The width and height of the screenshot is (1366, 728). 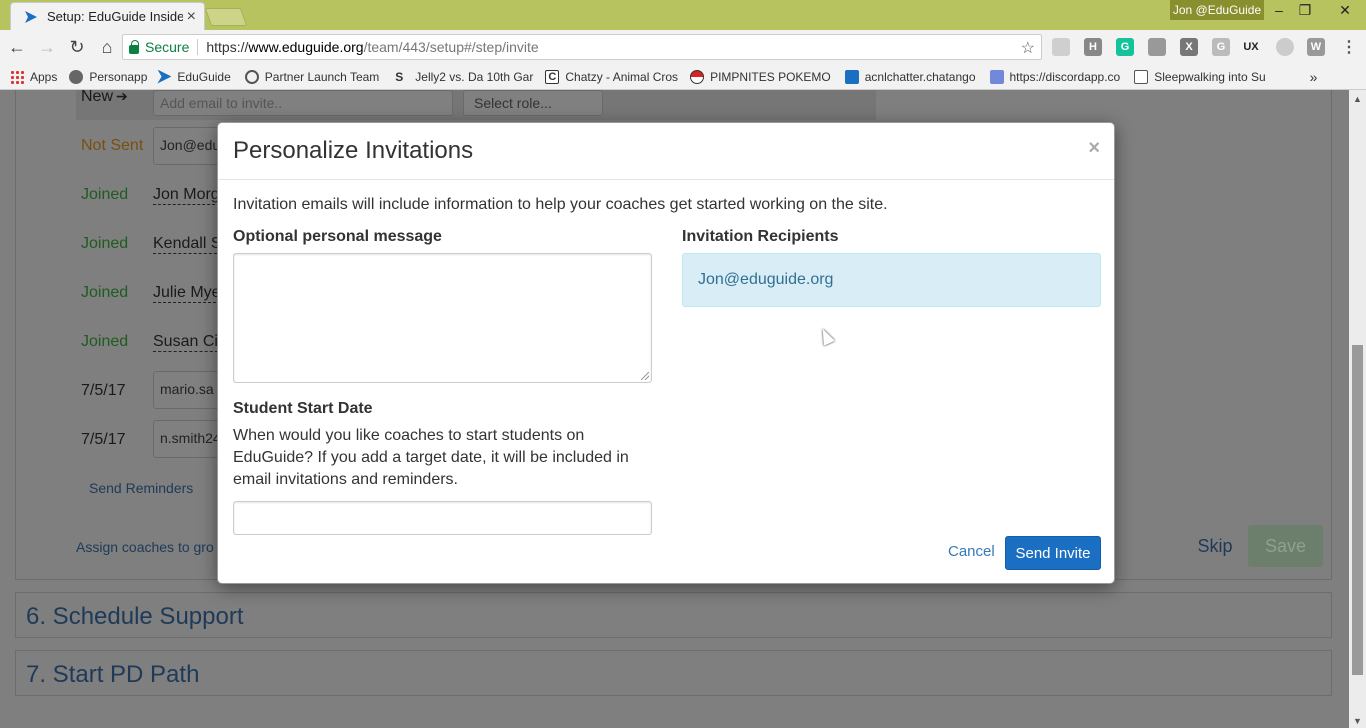 What do you see at coordinates (134, 46) in the screenshot?
I see `lock-icon` at bounding box center [134, 46].